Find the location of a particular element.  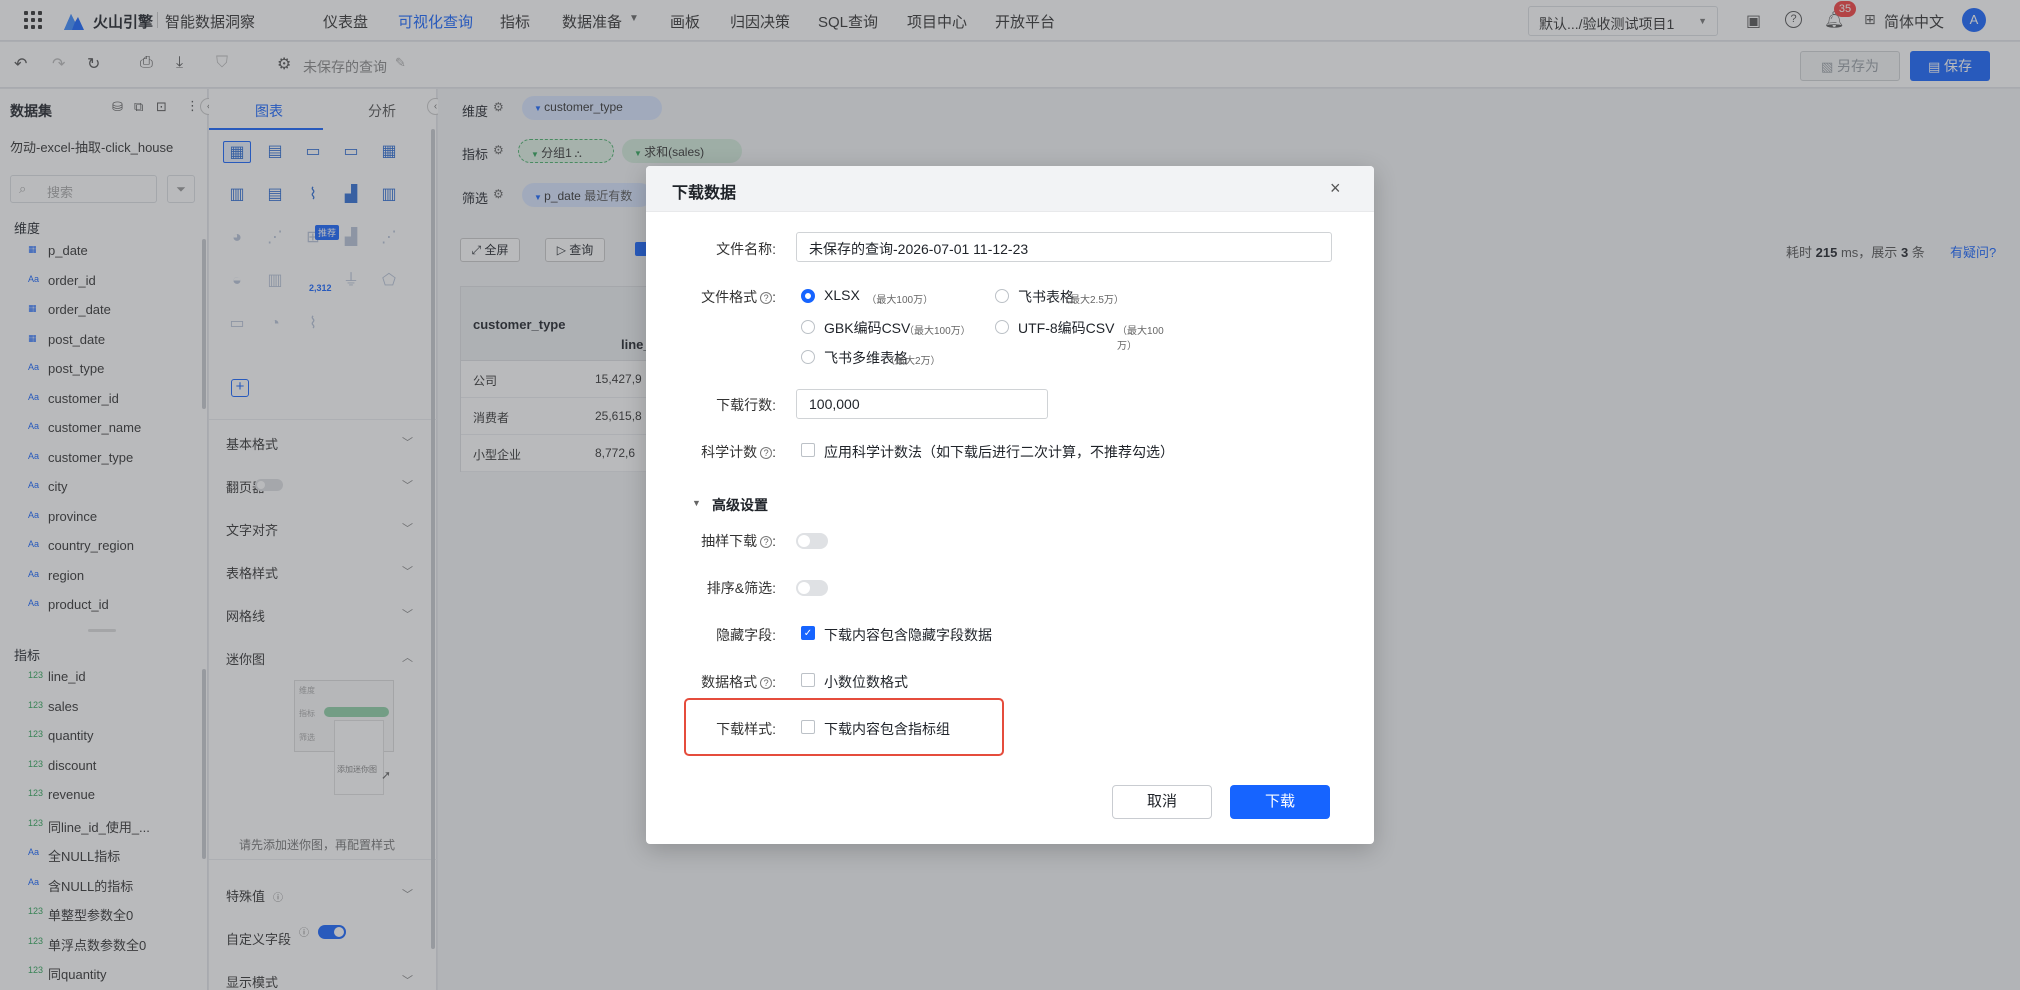

sample-label: 抽样下载?: is located at coordinates (738, 541).